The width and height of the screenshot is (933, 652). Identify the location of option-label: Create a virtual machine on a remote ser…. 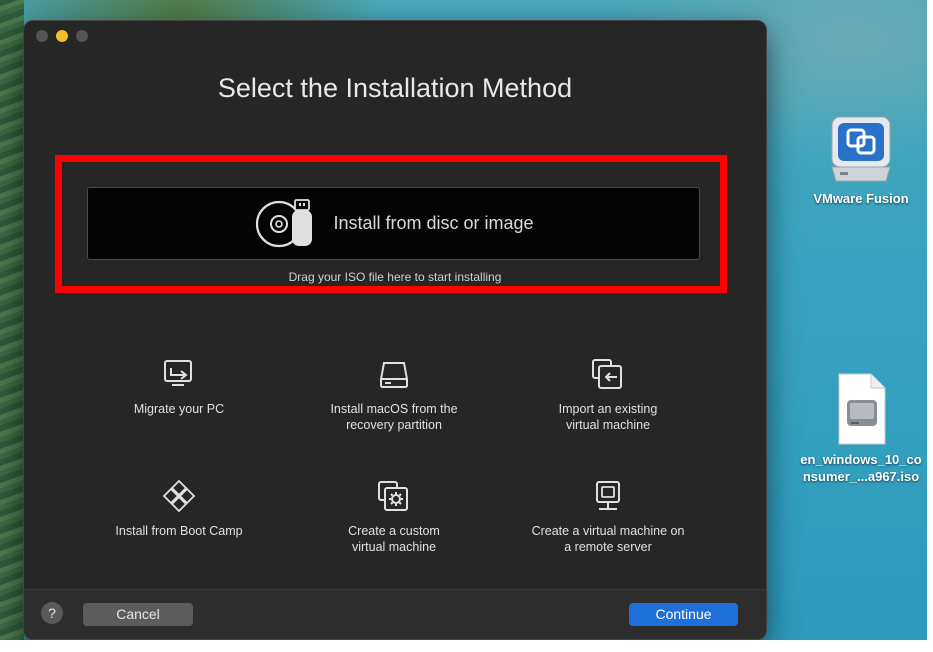
(608, 539).